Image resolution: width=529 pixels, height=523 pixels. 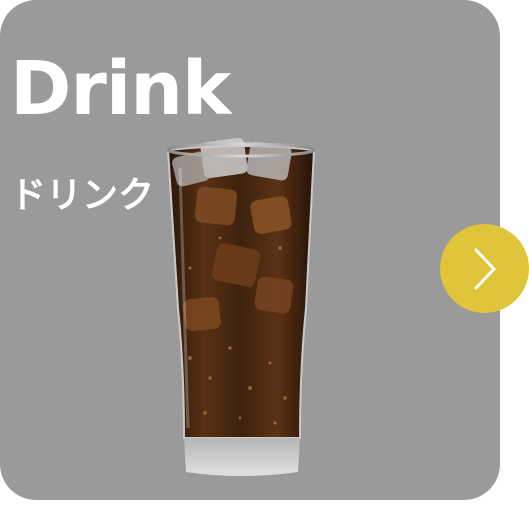 I want to click on chevron-right-icon, so click(x=485, y=269).